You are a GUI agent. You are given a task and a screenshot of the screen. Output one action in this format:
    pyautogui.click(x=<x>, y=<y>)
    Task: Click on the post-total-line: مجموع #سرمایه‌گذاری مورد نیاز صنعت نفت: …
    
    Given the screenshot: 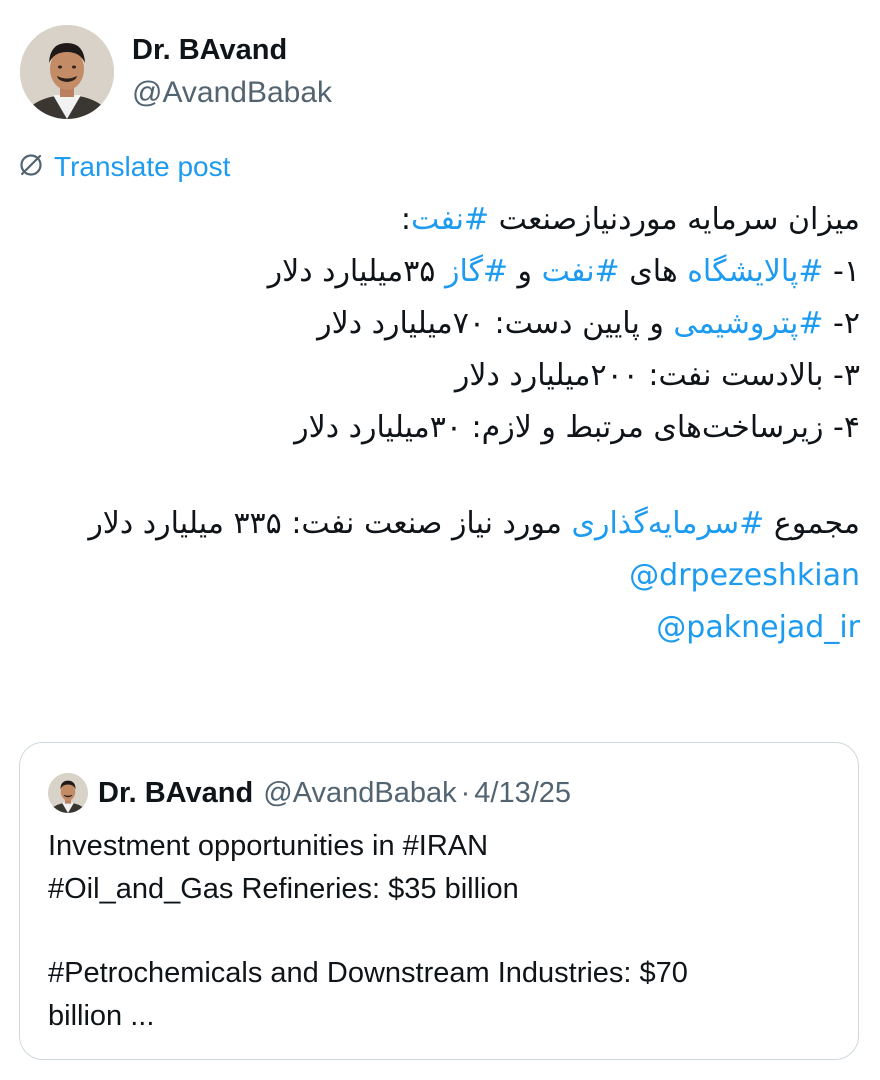 What is the action you would take?
    pyautogui.click(x=474, y=523)
    